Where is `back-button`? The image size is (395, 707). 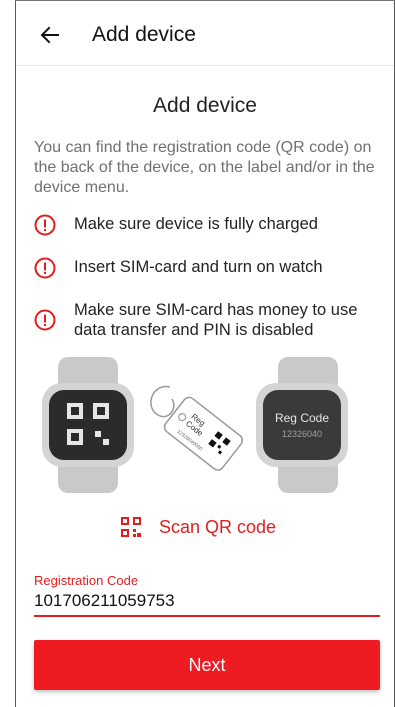
back-button is located at coordinates (50, 35).